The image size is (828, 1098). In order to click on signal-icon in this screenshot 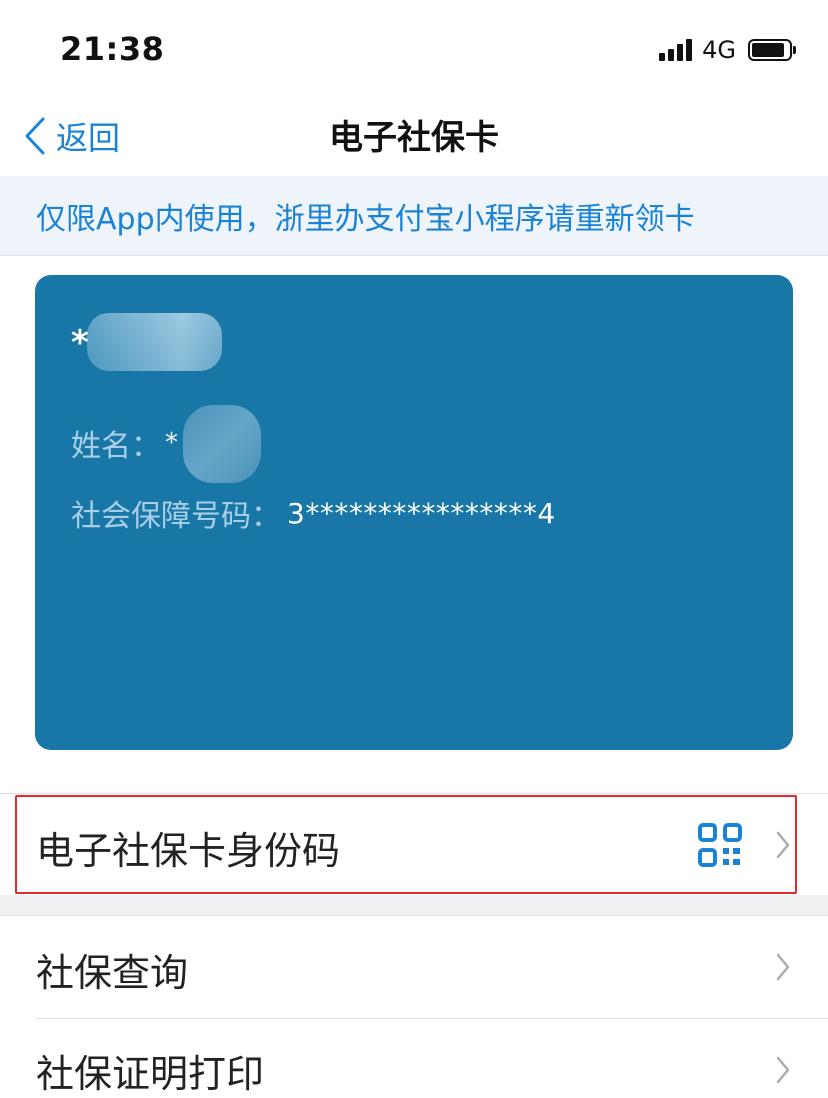, I will do `click(676, 50)`.